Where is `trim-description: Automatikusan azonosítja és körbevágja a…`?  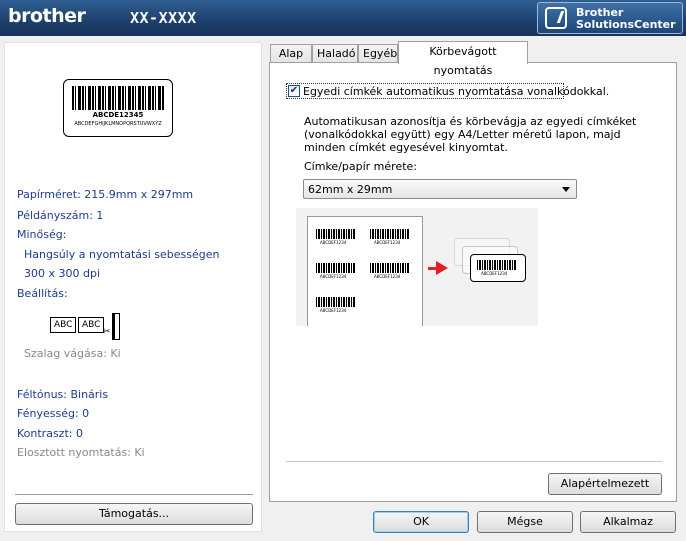
trim-description: Automatikusan azonosítja és körbevágja a… is located at coordinates (470, 134).